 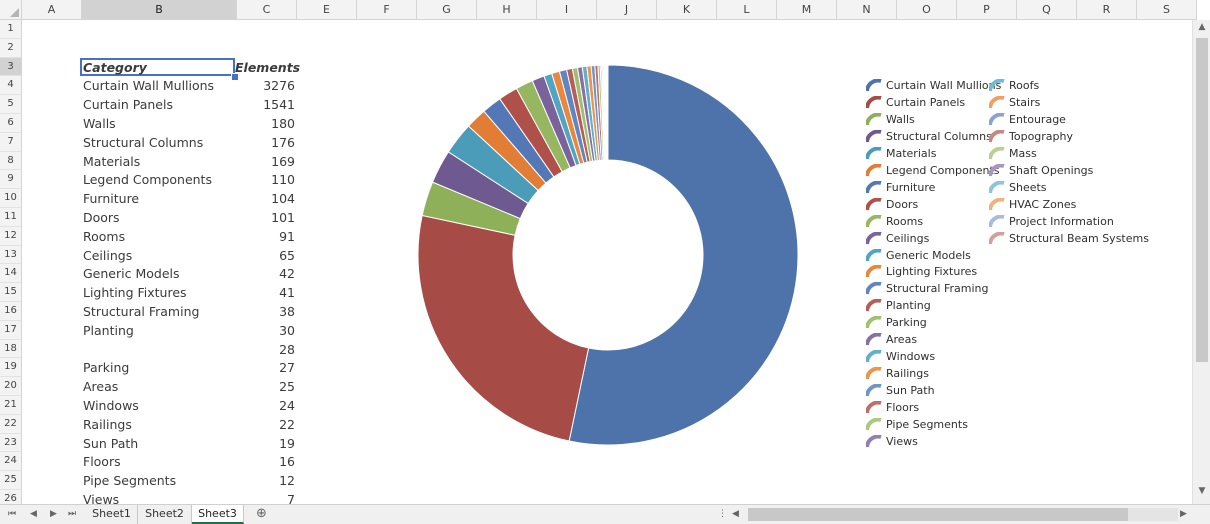 What do you see at coordinates (267, 10) in the screenshot?
I see `column-header-C: C` at bounding box center [267, 10].